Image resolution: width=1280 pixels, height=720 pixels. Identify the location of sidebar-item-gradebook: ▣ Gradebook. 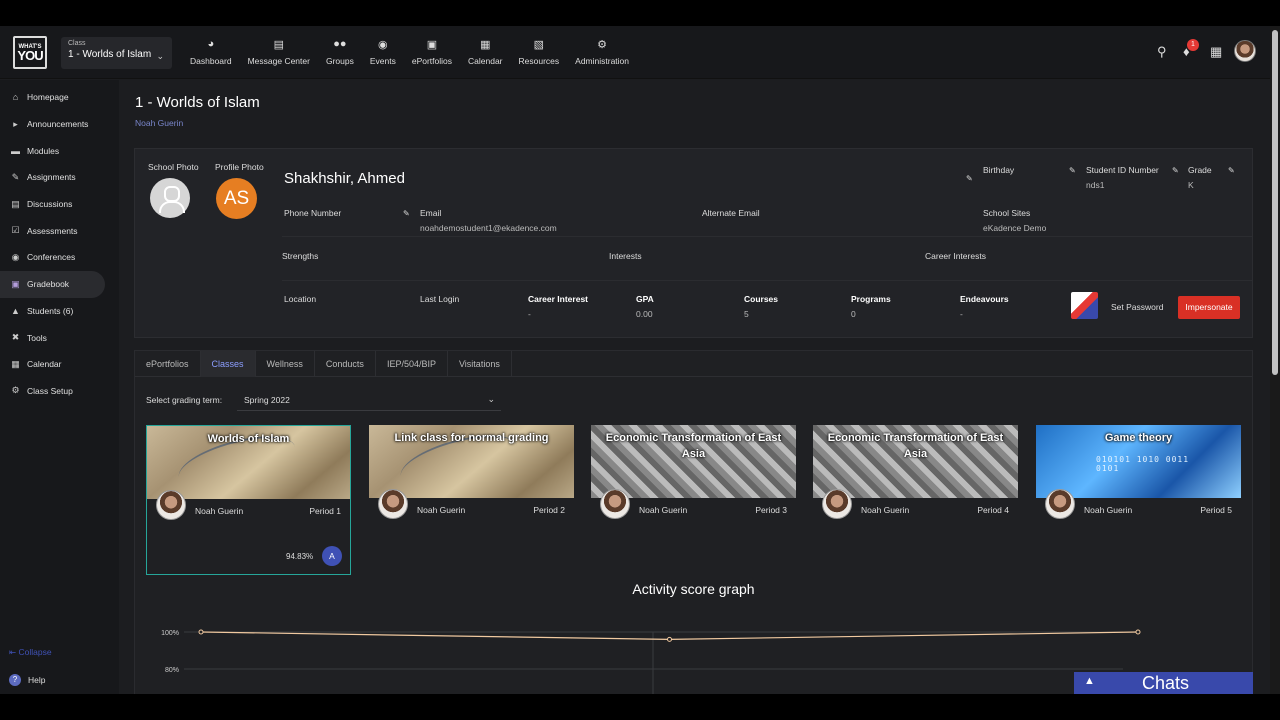
(52, 284).